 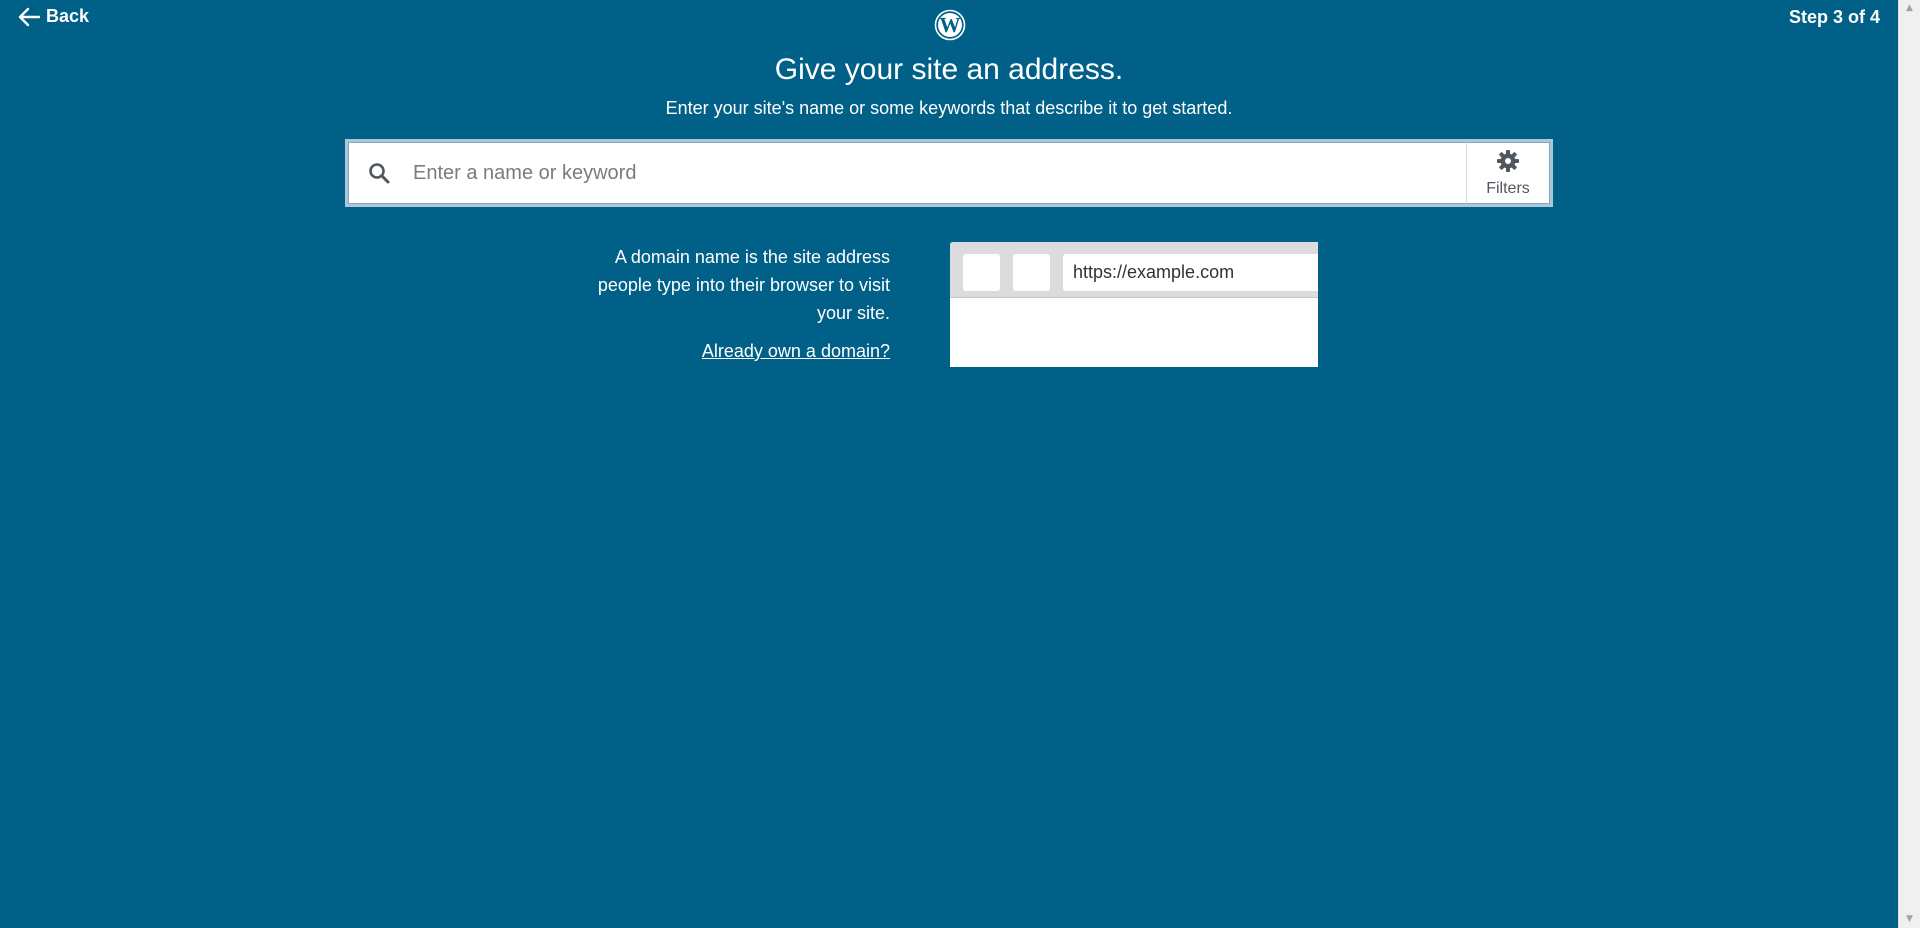 I want to click on svg-text: W, so click(x=950, y=25).